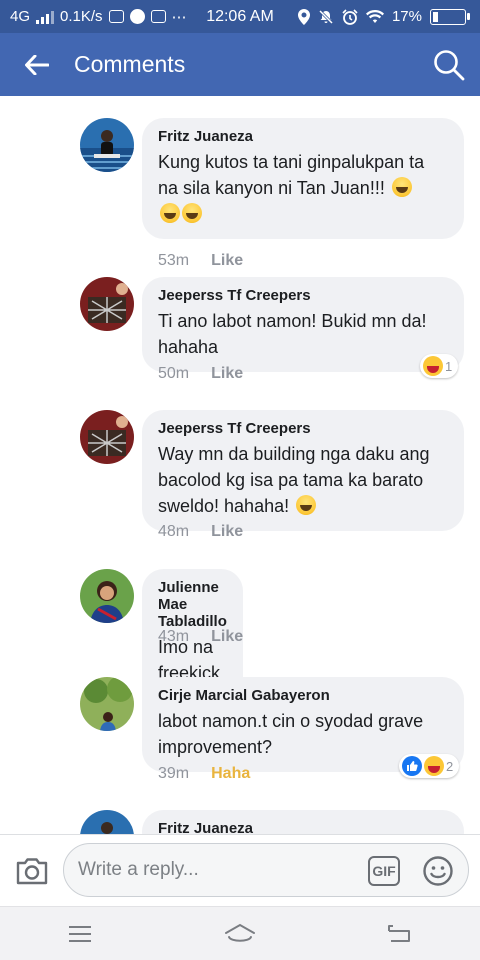  I want to click on network-type: 4G, so click(20, 16).